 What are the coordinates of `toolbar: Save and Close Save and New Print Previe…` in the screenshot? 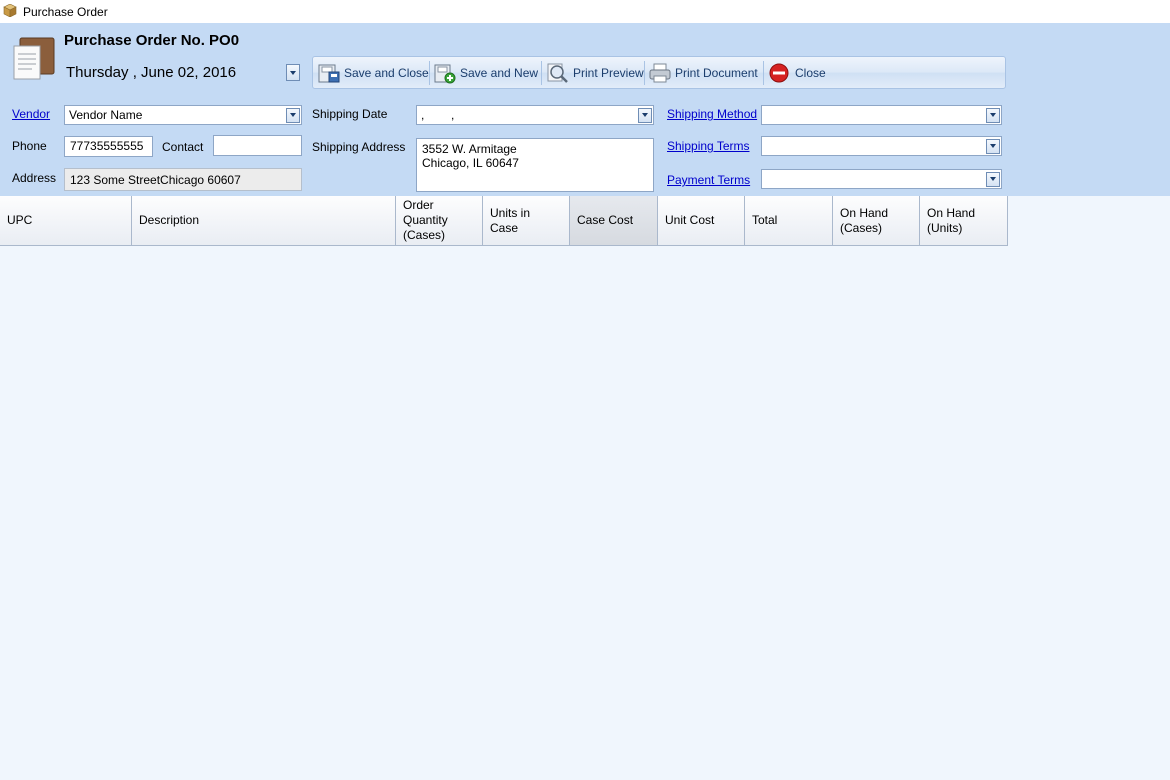 It's located at (659, 72).